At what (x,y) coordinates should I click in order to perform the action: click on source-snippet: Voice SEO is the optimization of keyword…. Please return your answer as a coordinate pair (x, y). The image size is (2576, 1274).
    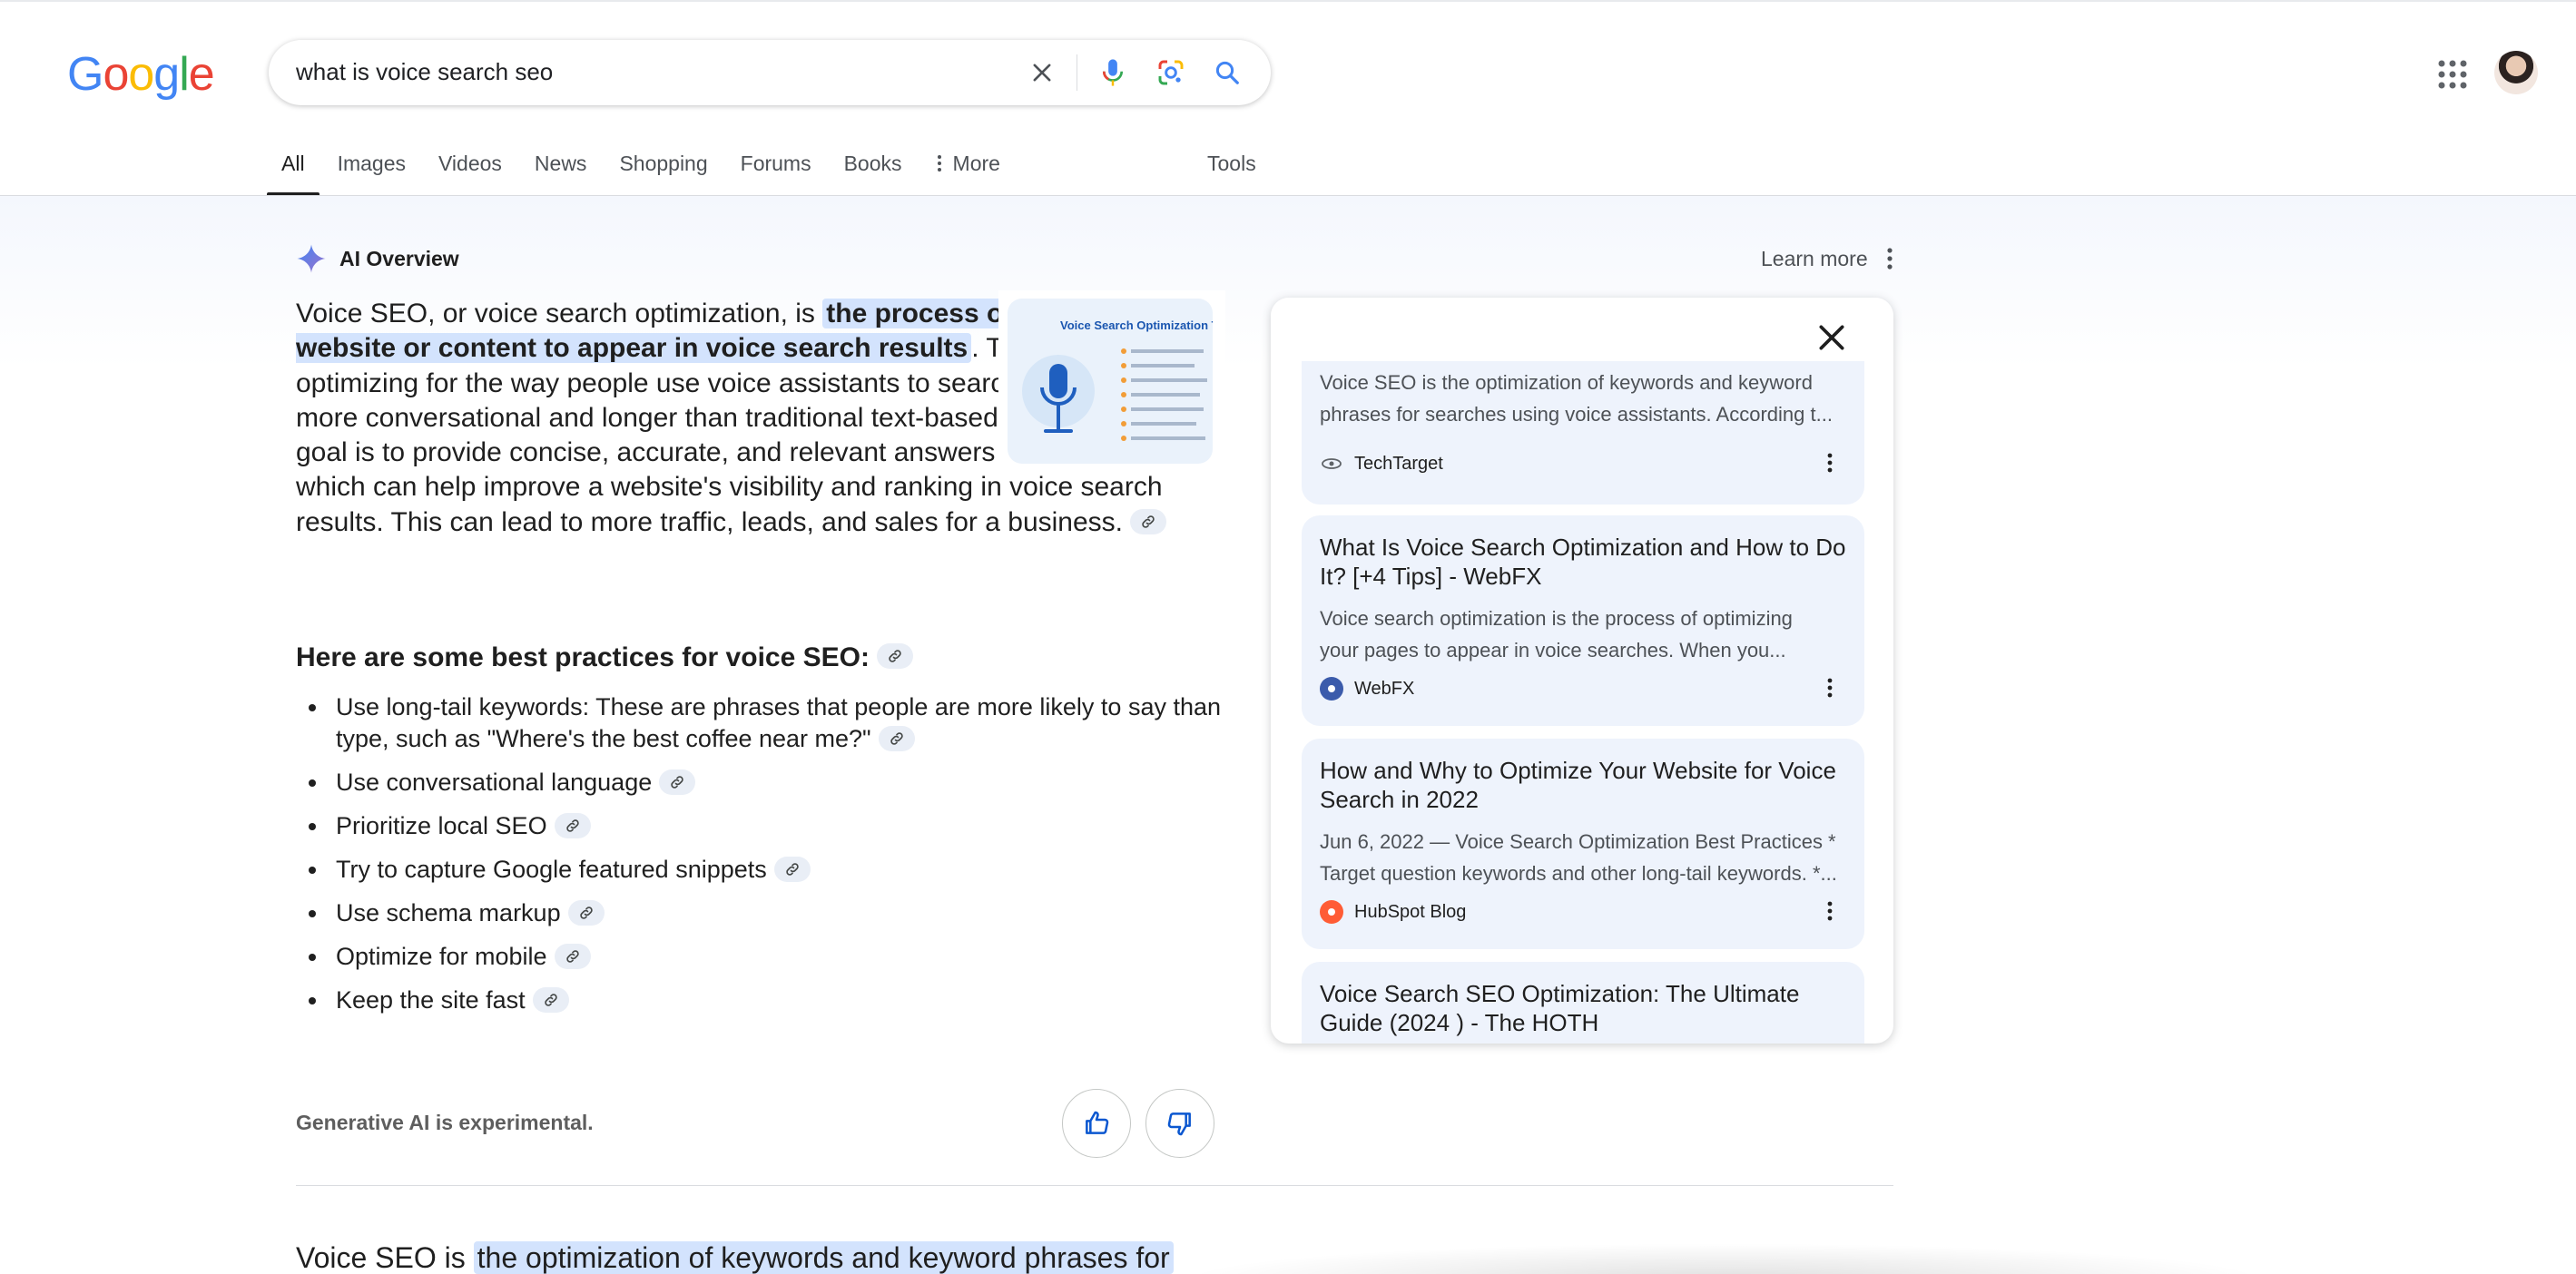
    Looking at the image, I should click on (1583, 398).